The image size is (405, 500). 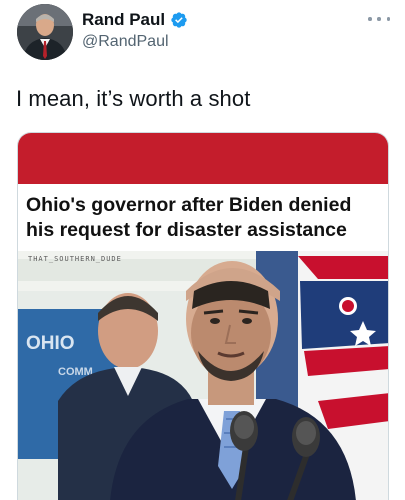 What do you see at coordinates (203, 158) in the screenshot?
I see `media-banner` at bounding box center [203, 158].